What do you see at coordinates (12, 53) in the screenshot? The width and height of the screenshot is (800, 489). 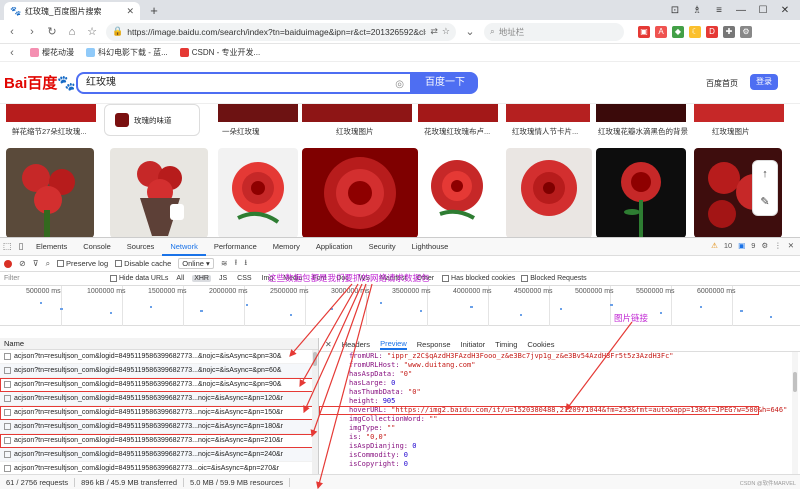 I see `bookmark-collapse-icon: ‹` at bounding box center [12, 53].